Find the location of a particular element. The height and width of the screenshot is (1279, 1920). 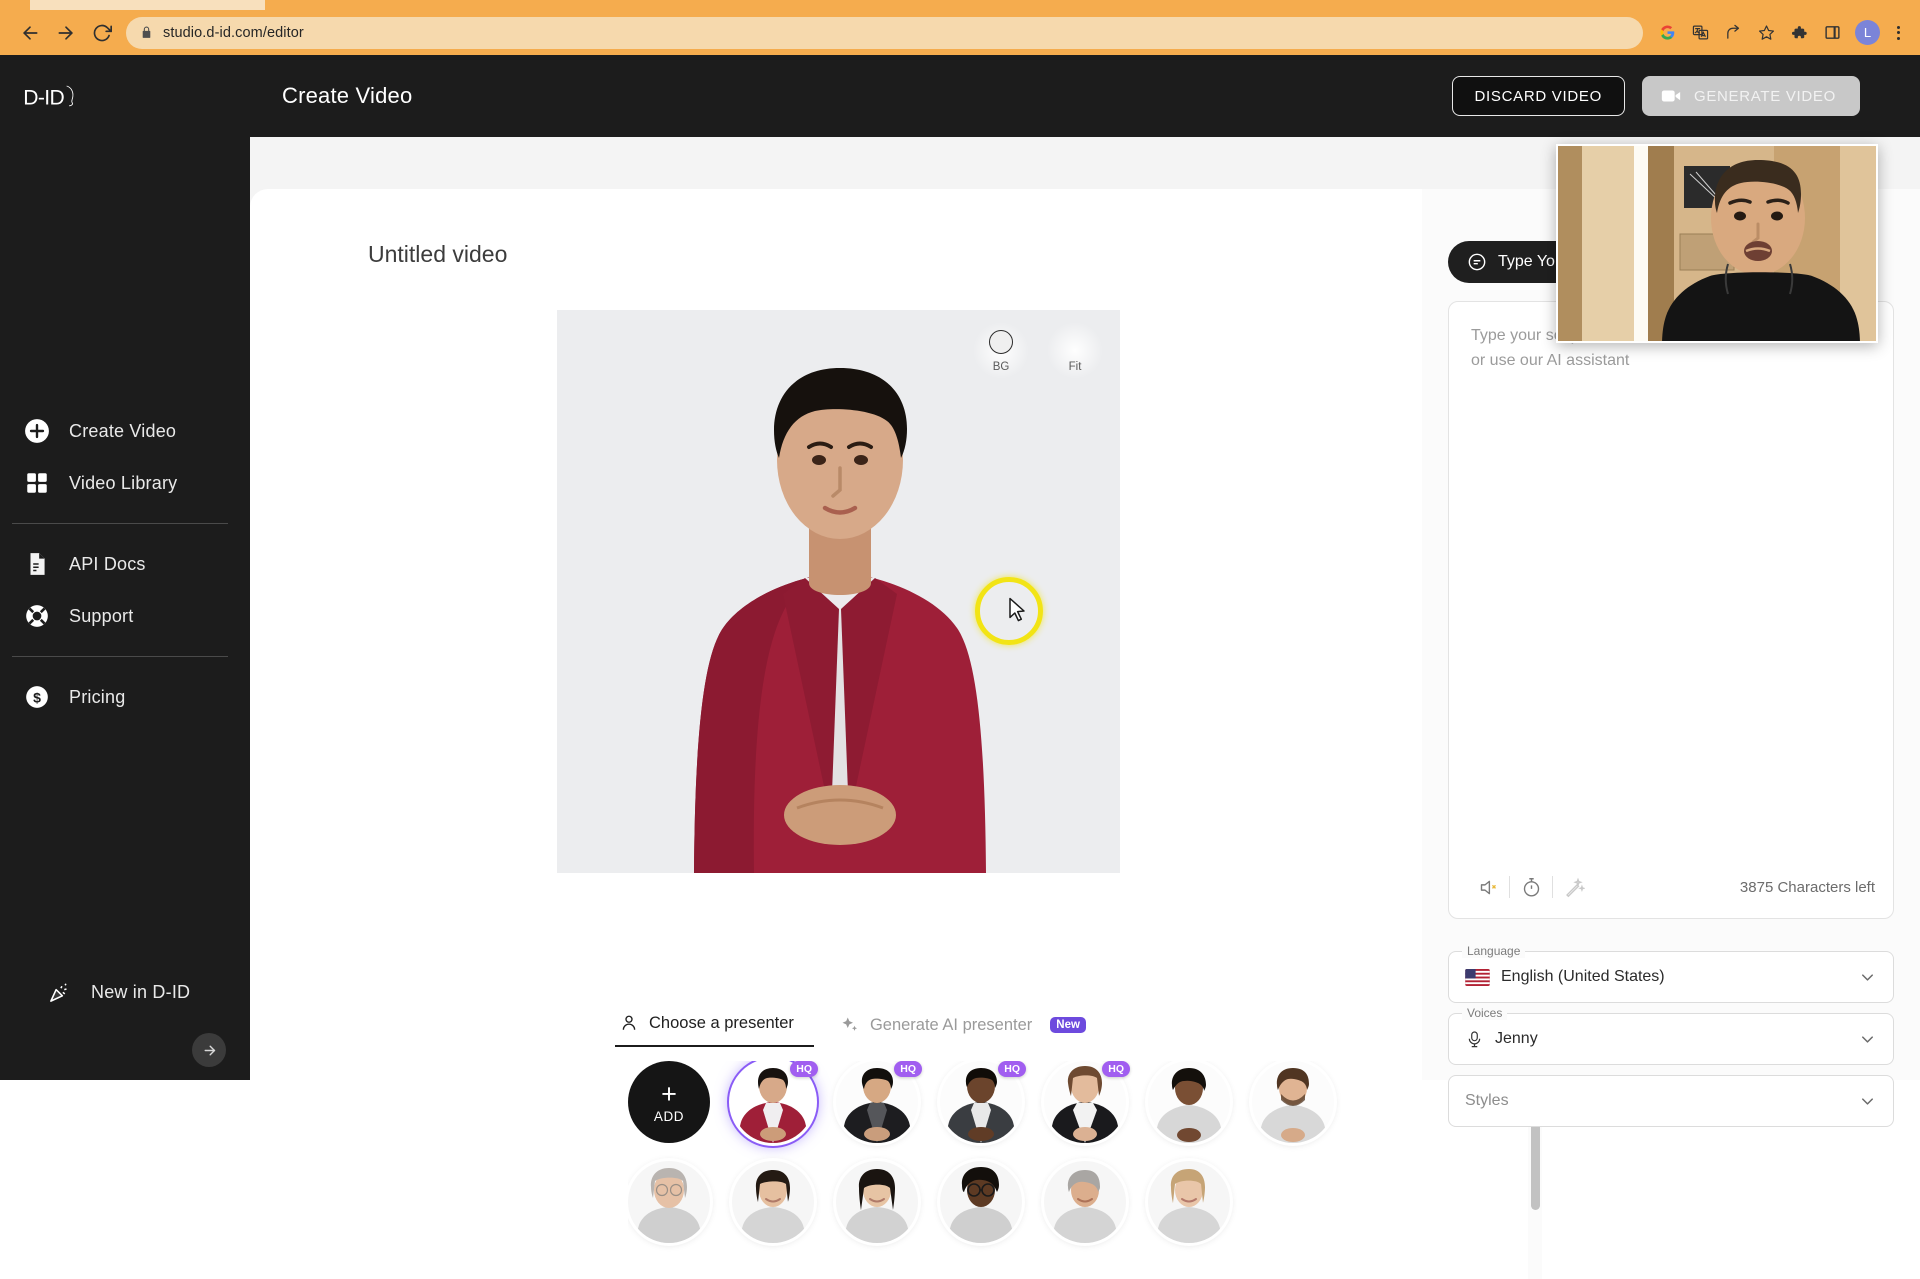

styles-select: Styles is located at coordinates (1671, 1101).